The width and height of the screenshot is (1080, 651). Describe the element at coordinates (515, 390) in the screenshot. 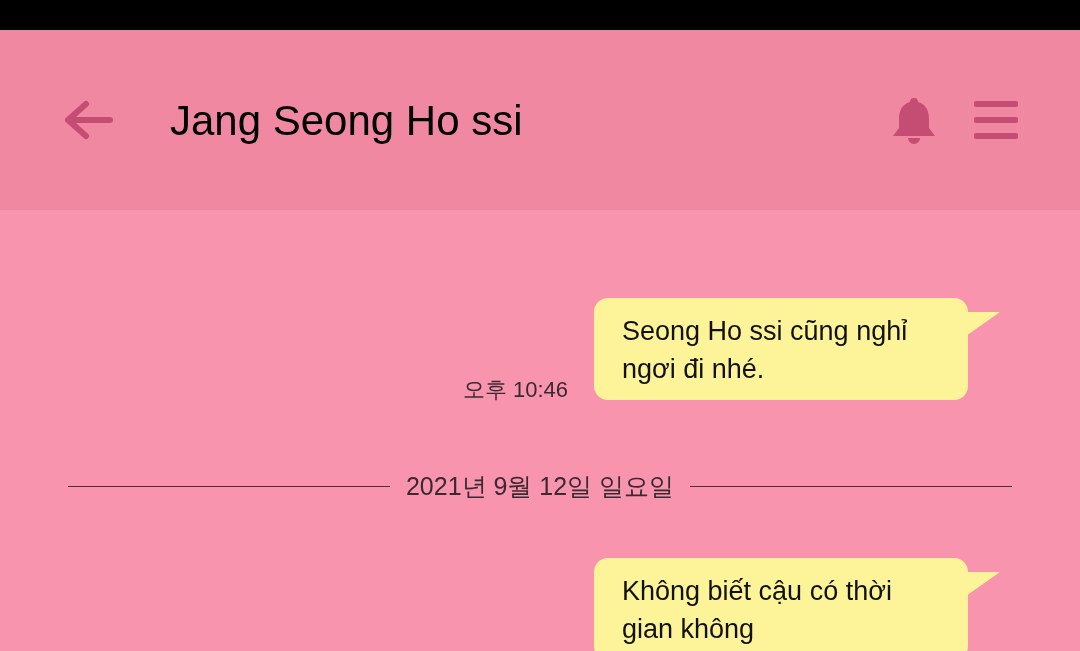

I see `message-time: 오후 10:46` at that location.